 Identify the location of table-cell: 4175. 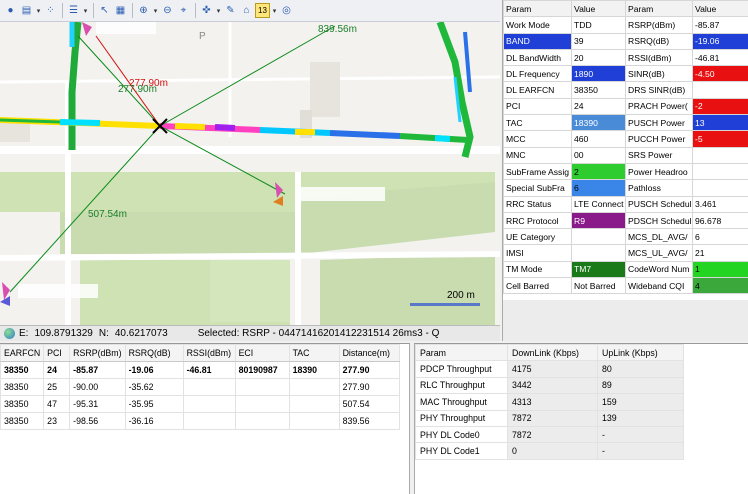
(552, 369).